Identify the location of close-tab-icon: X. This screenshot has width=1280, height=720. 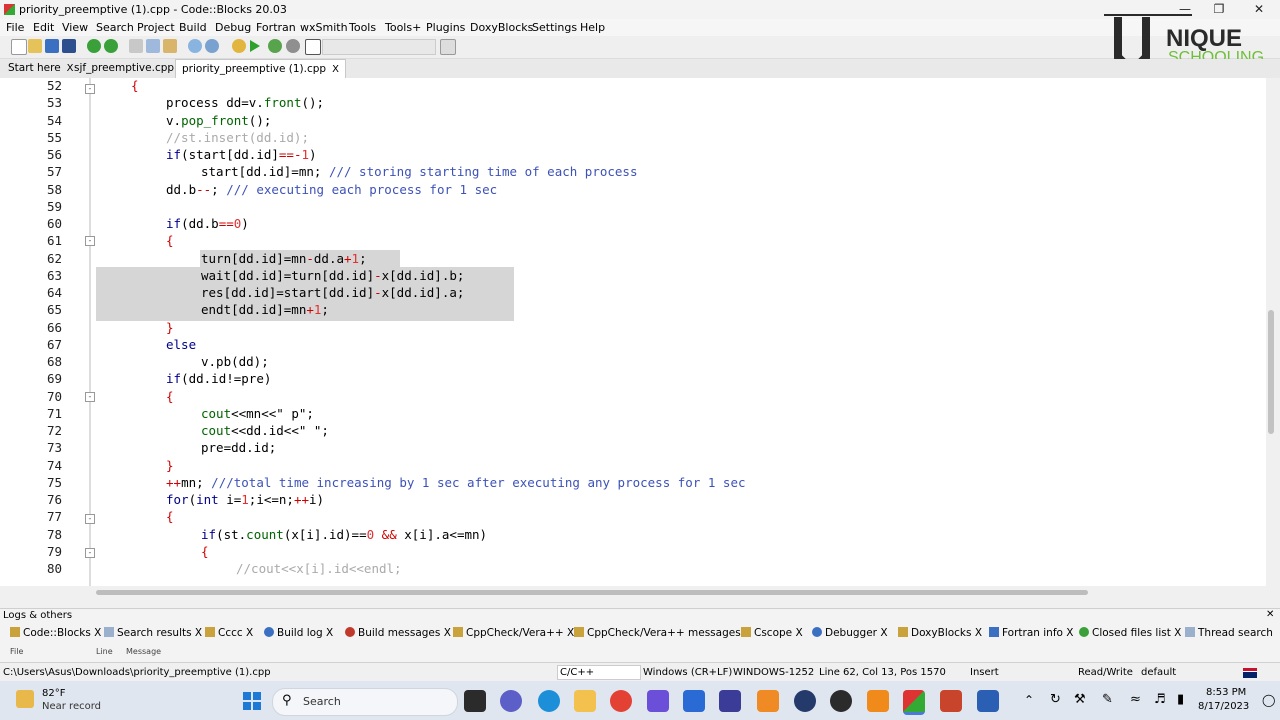
(335, 69).